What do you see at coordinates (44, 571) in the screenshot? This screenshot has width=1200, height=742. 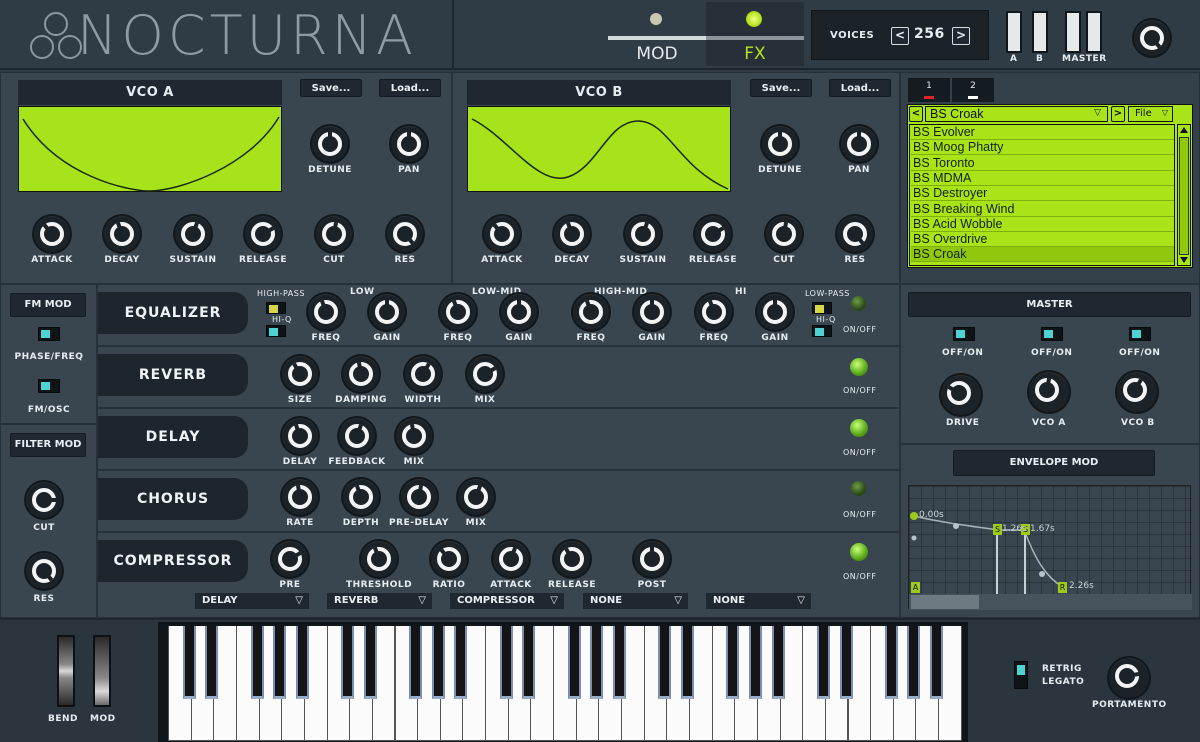 I see `filter-res-knob` at bounding box center [44, 571].